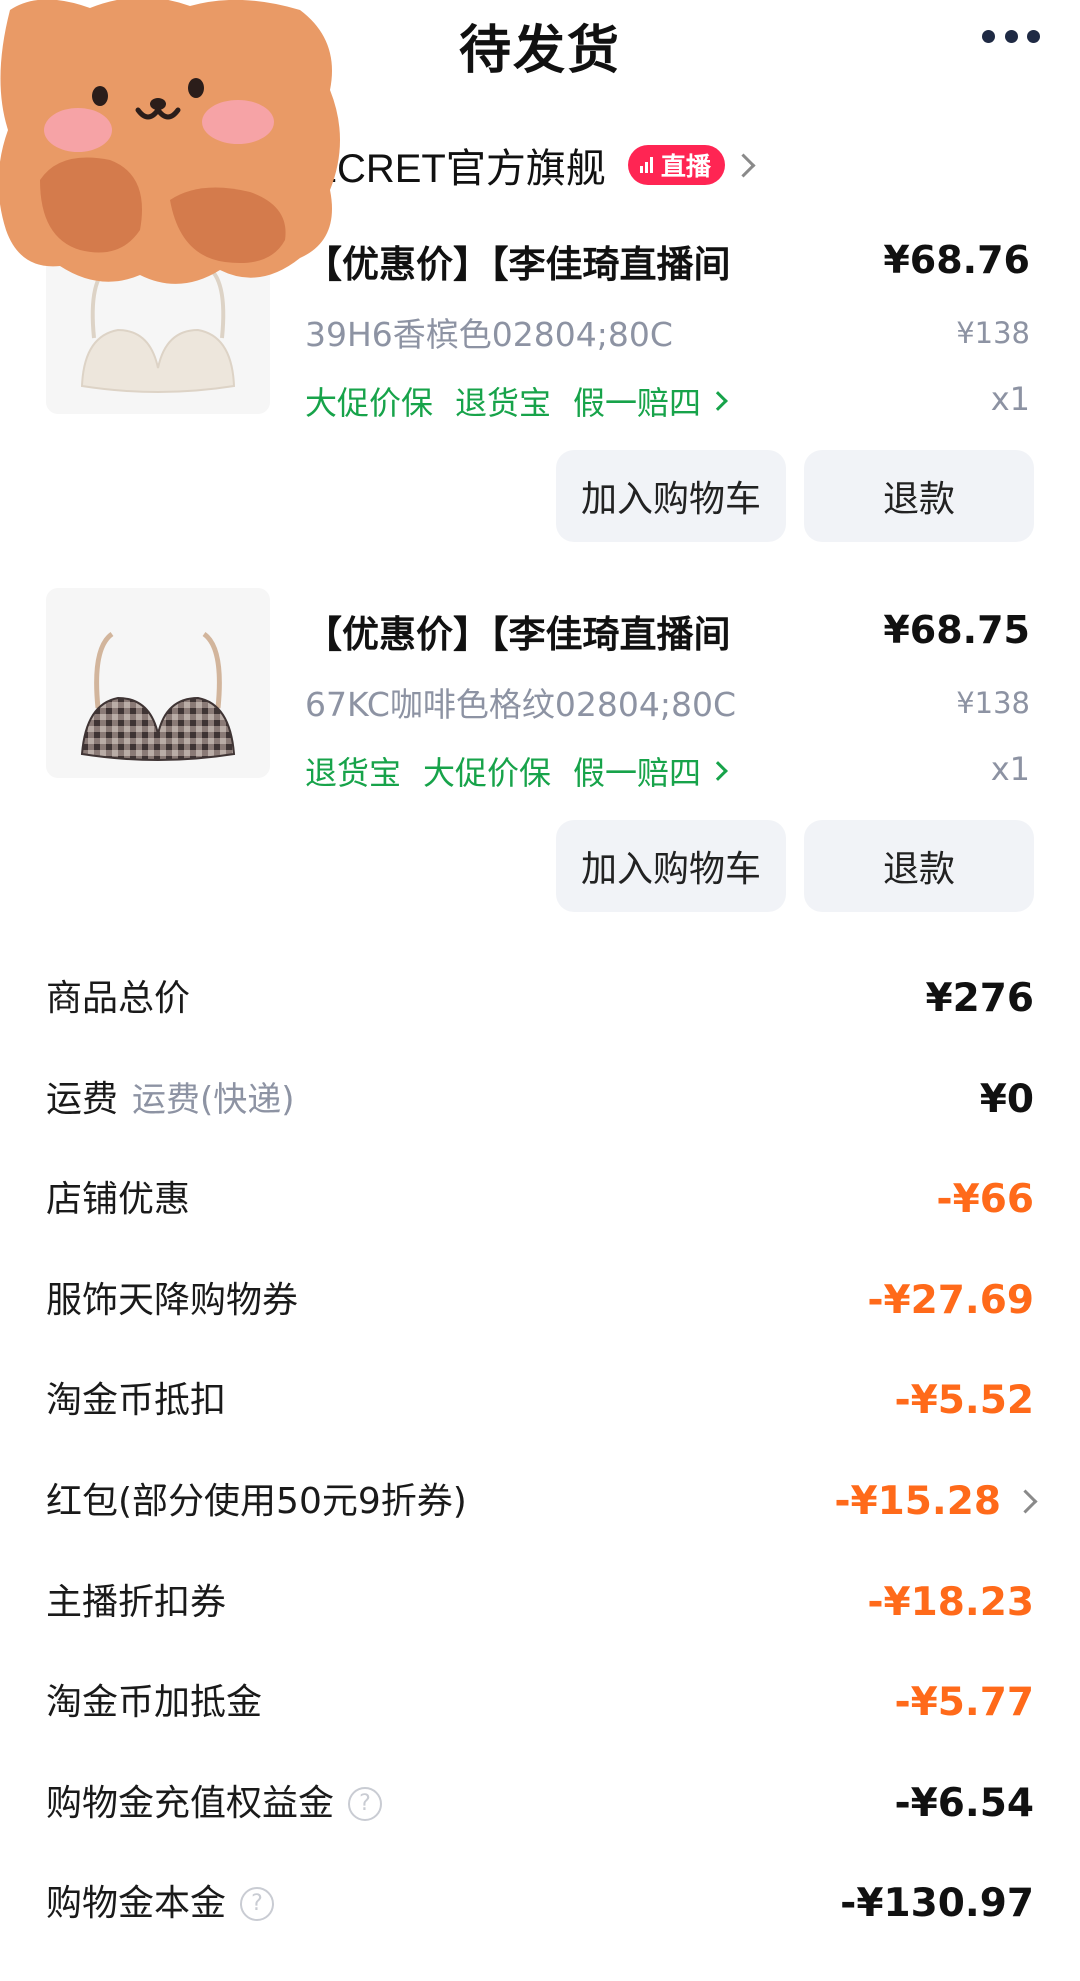  What do you see at coordinates (950, 1602) in the screenshot?
I see `summary-value: -¥18.23` at bounding box center [950, 1602].